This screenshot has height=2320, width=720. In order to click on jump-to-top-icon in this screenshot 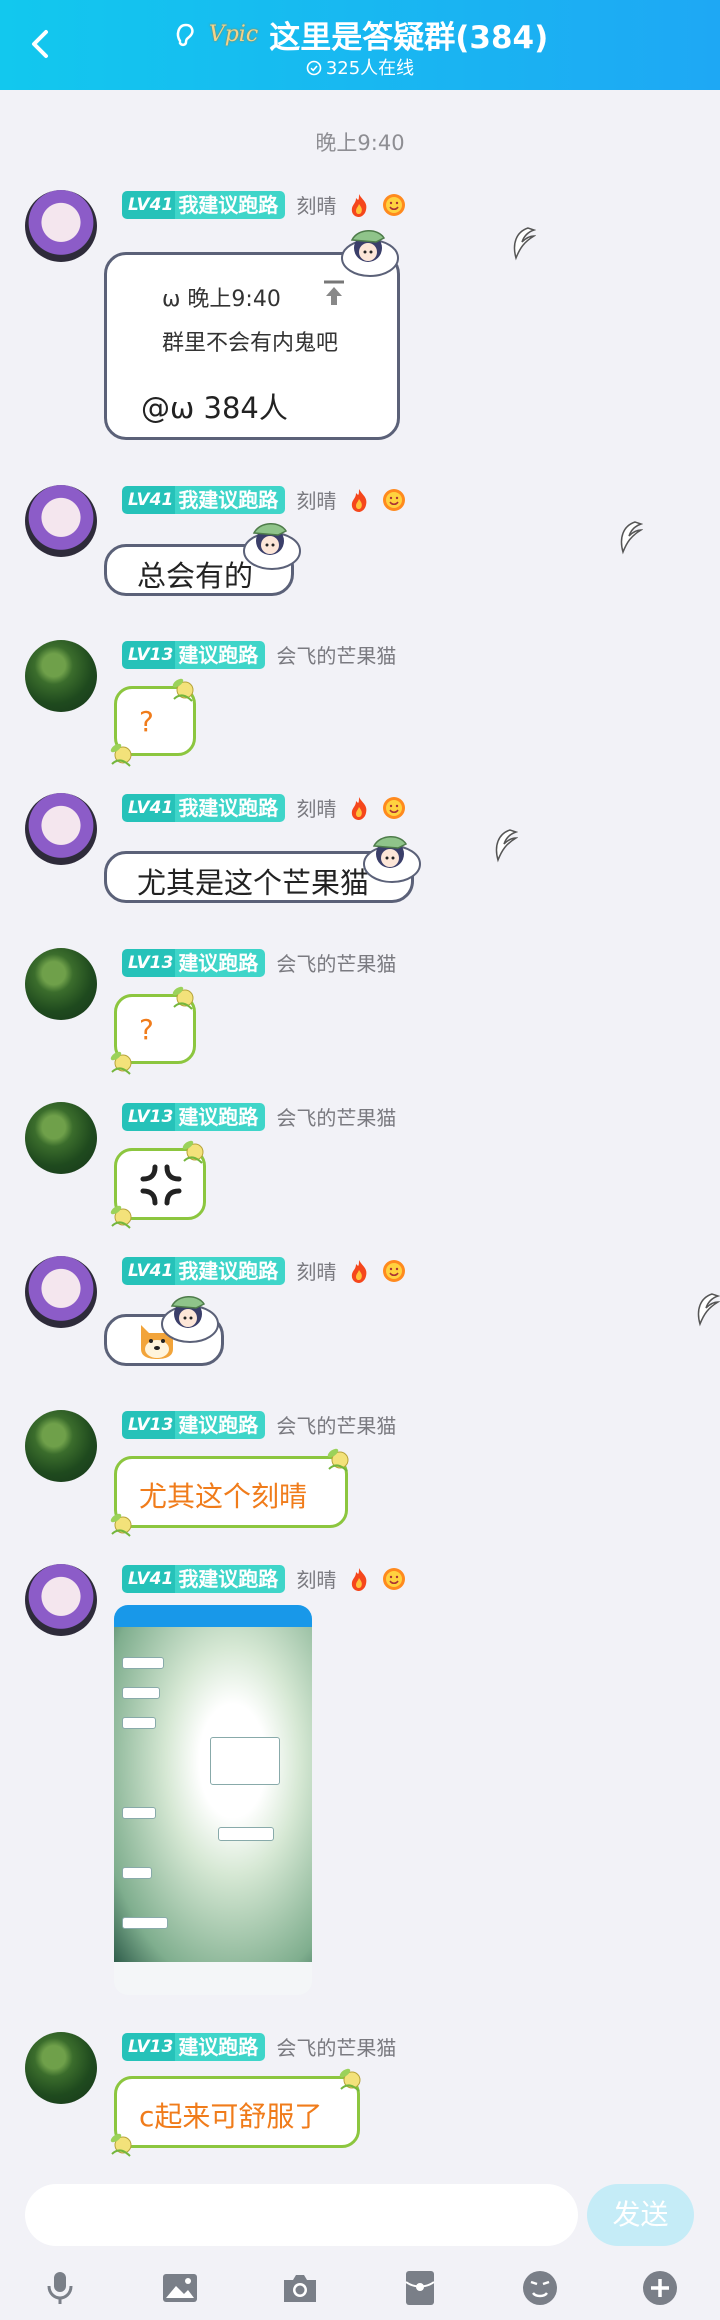, I will do `click(334, 293)`.